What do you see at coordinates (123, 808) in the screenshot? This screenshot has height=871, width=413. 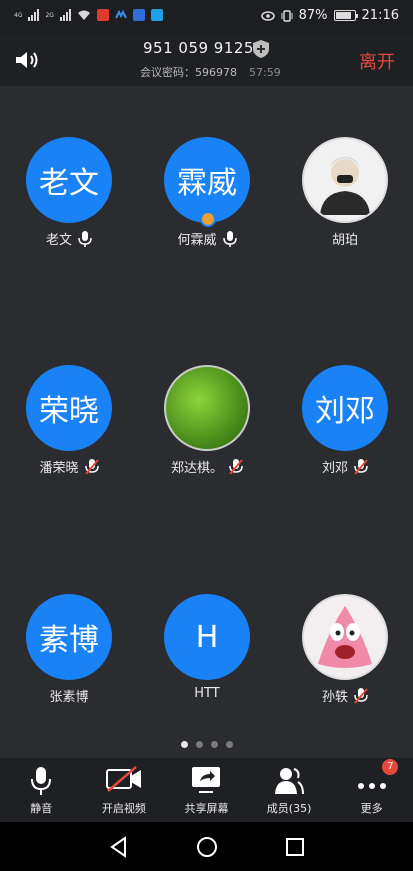 I see `start-video-label: 开启视频` at bounding box center [123, 808].